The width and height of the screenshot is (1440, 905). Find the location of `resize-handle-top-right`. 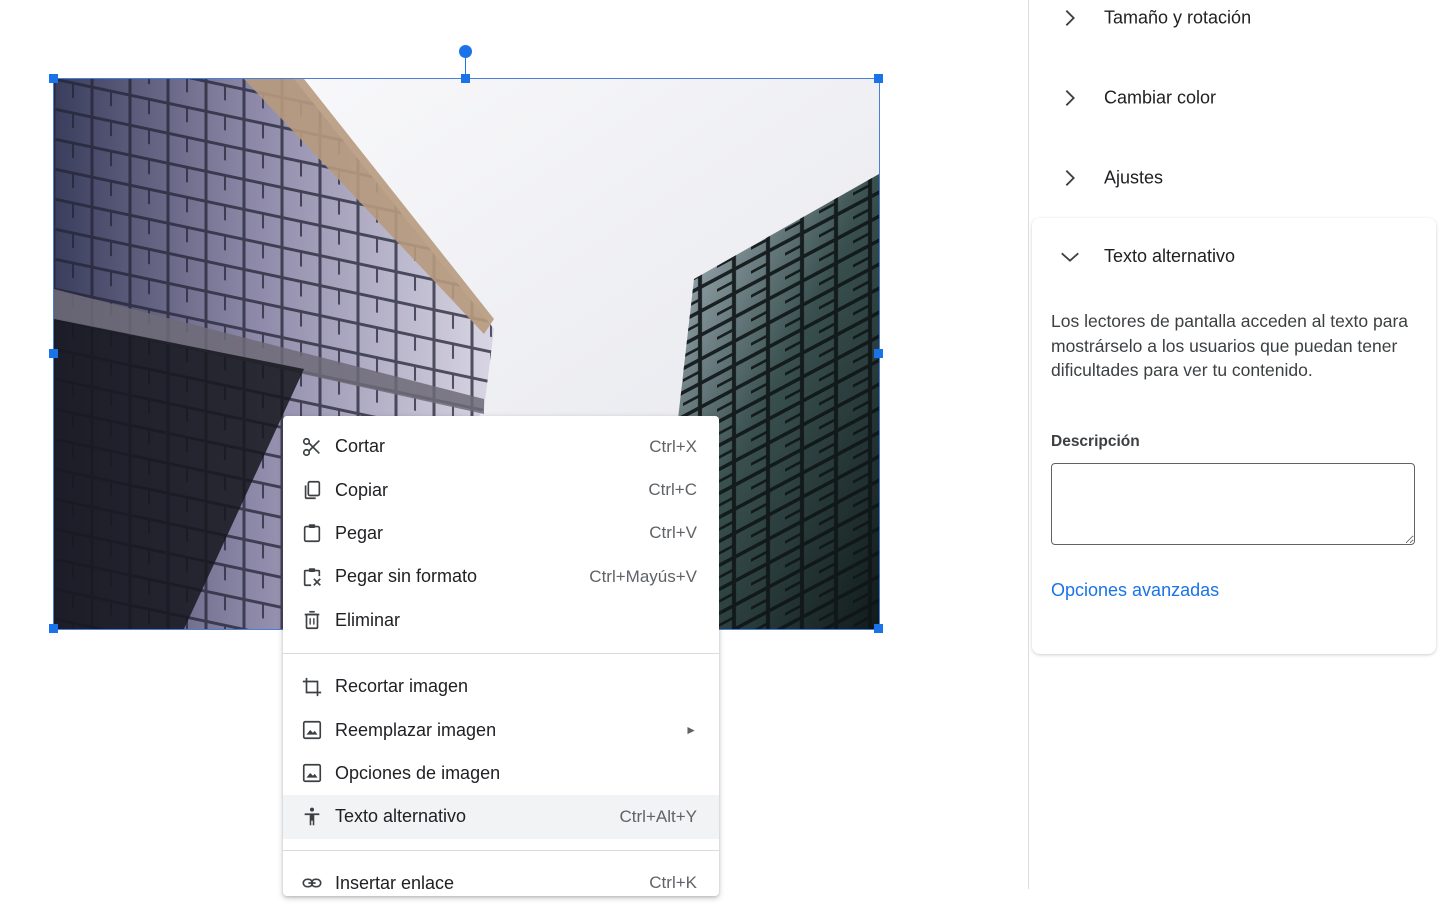

resize-handle-top-right is located at coordinates (878, 78).